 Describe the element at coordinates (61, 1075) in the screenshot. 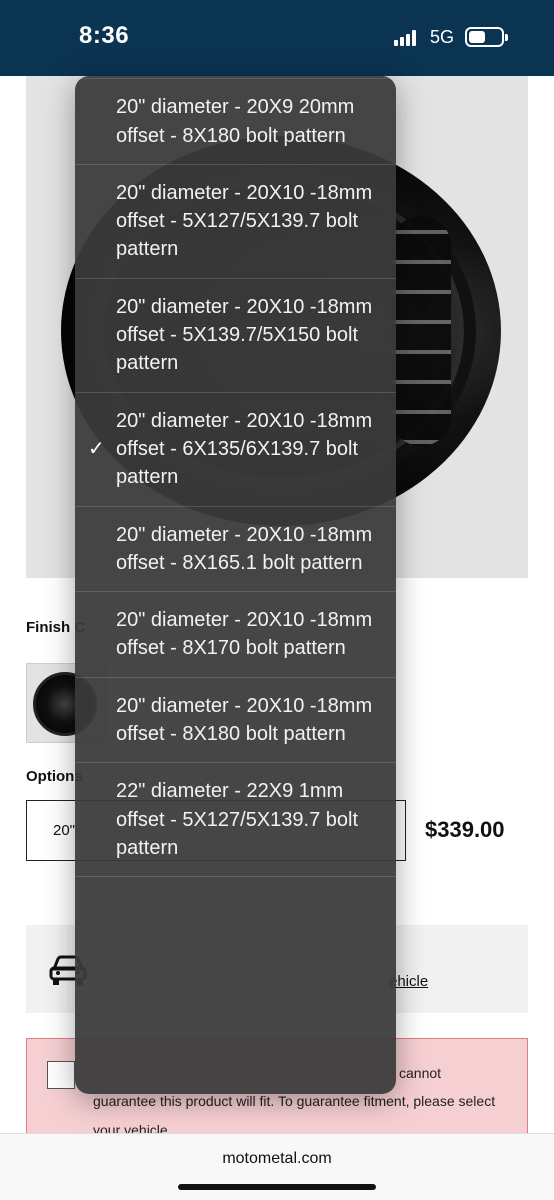

I see `fitment-checkbox` at that location.